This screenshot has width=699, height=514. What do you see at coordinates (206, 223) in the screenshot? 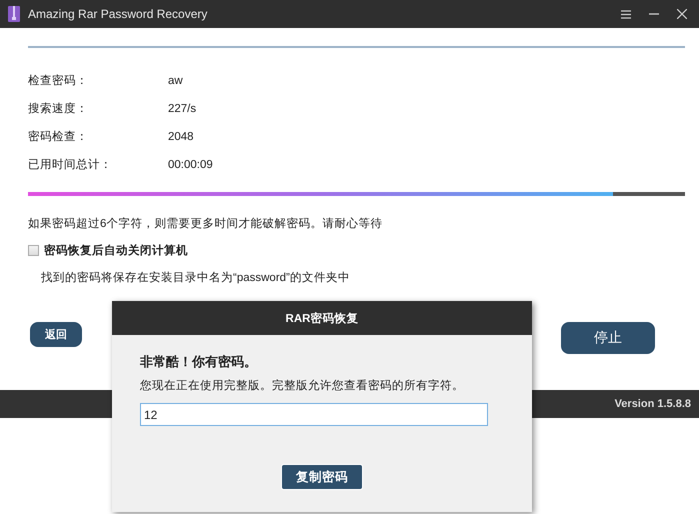
I see `notice-text: 如果密码超过6个字符，则需要更多时间才能破解密码。请耐心等待` at bounding box center [206, 223].